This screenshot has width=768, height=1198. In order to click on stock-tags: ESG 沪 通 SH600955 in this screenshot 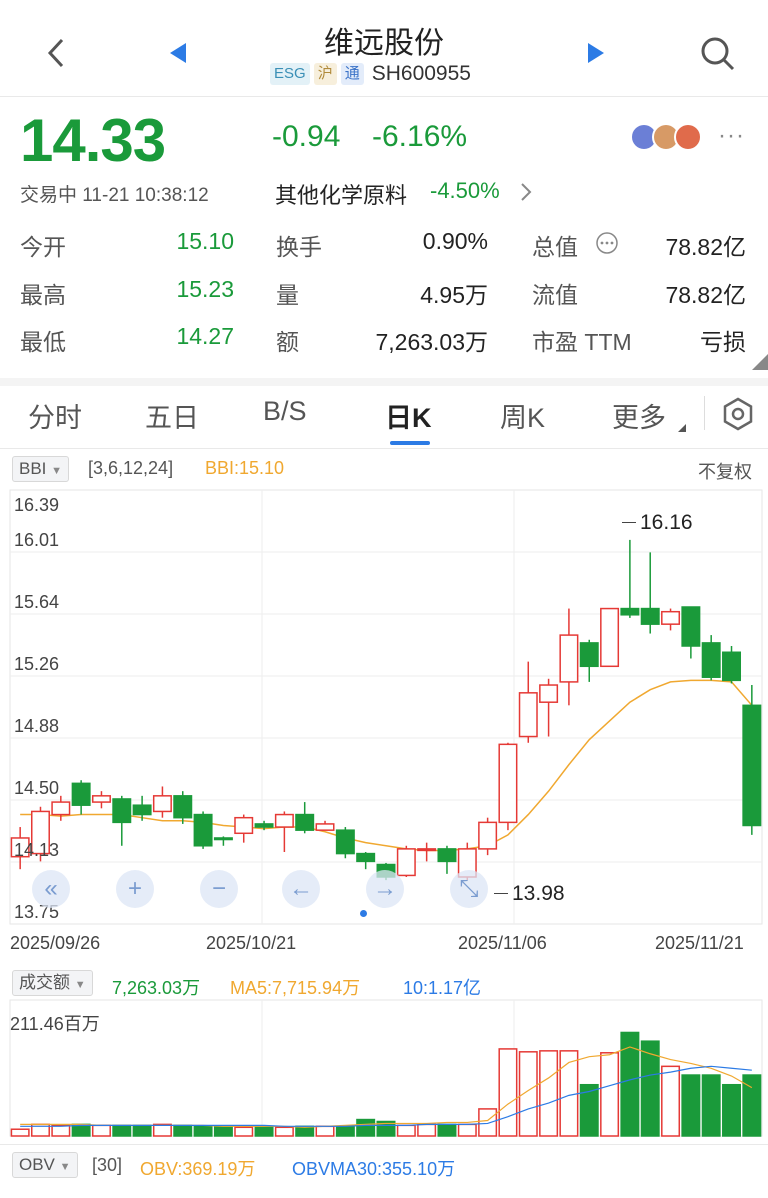, I will do `click(370, 74)`.